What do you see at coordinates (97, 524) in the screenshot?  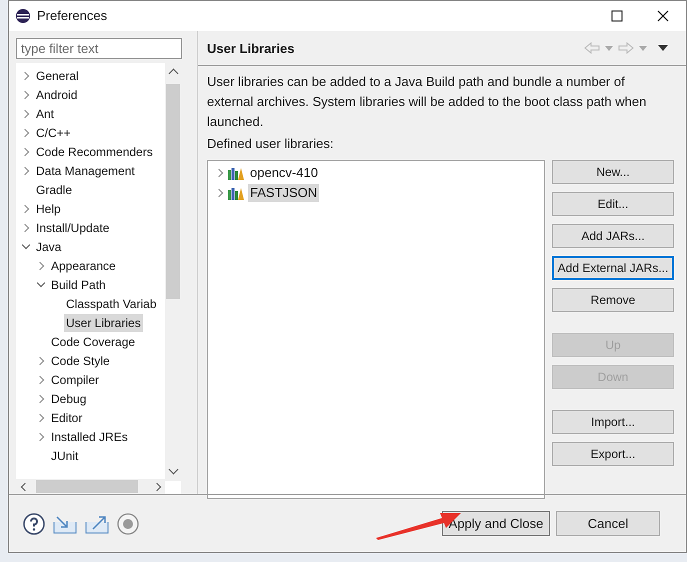 I see `export-icon` at bounding box center [97, 524].